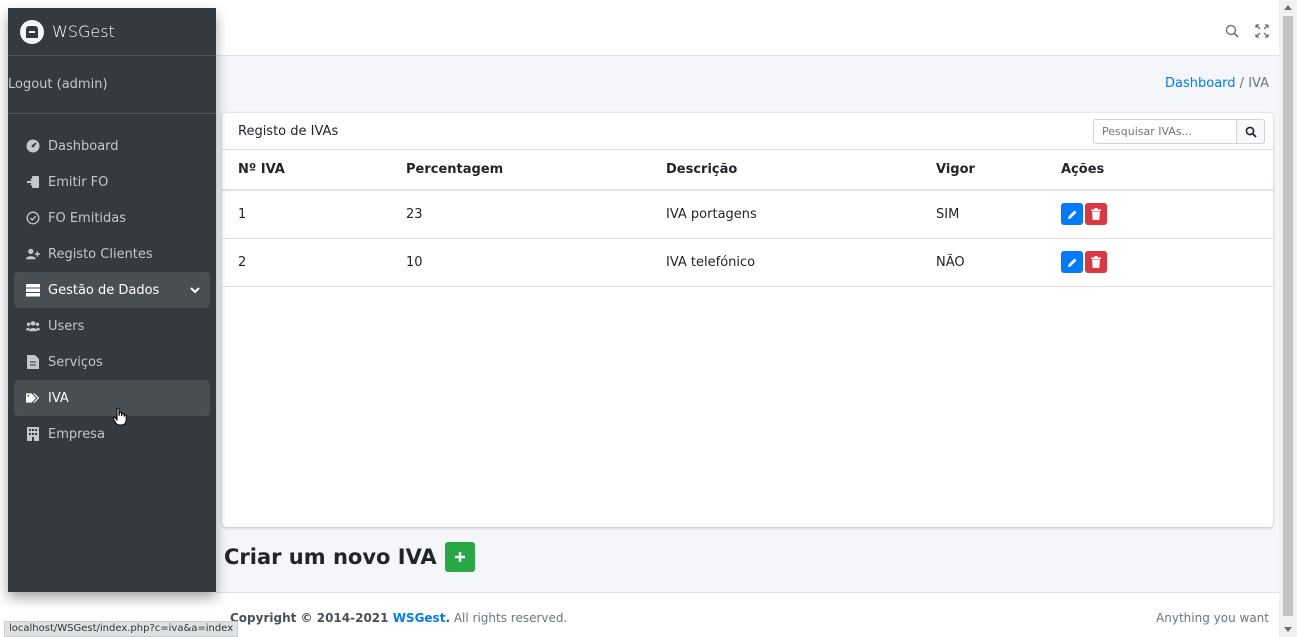 The height and width of the screenshot is (637, 1297). I want to click on copyright-prefix: Copyright © 2014-2021, so click(309, 618).